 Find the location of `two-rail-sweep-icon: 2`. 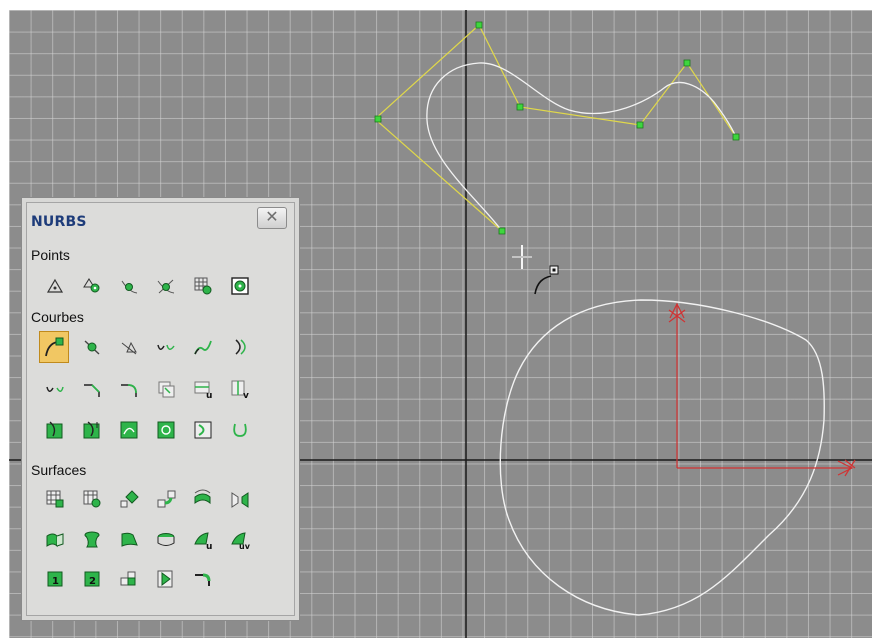

two-rail-sweep-icon: 2 is located at coordinates (92, 579).